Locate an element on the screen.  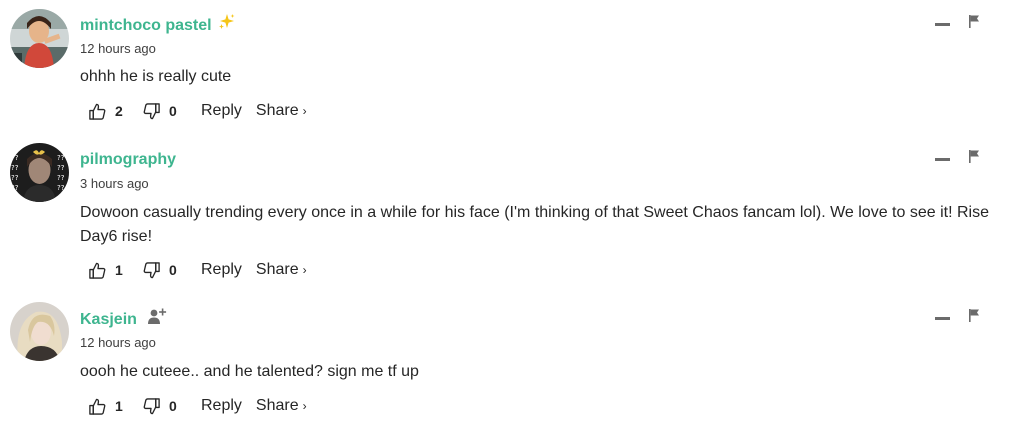
username-text: Kasjein is located at coordinates (108, 320).